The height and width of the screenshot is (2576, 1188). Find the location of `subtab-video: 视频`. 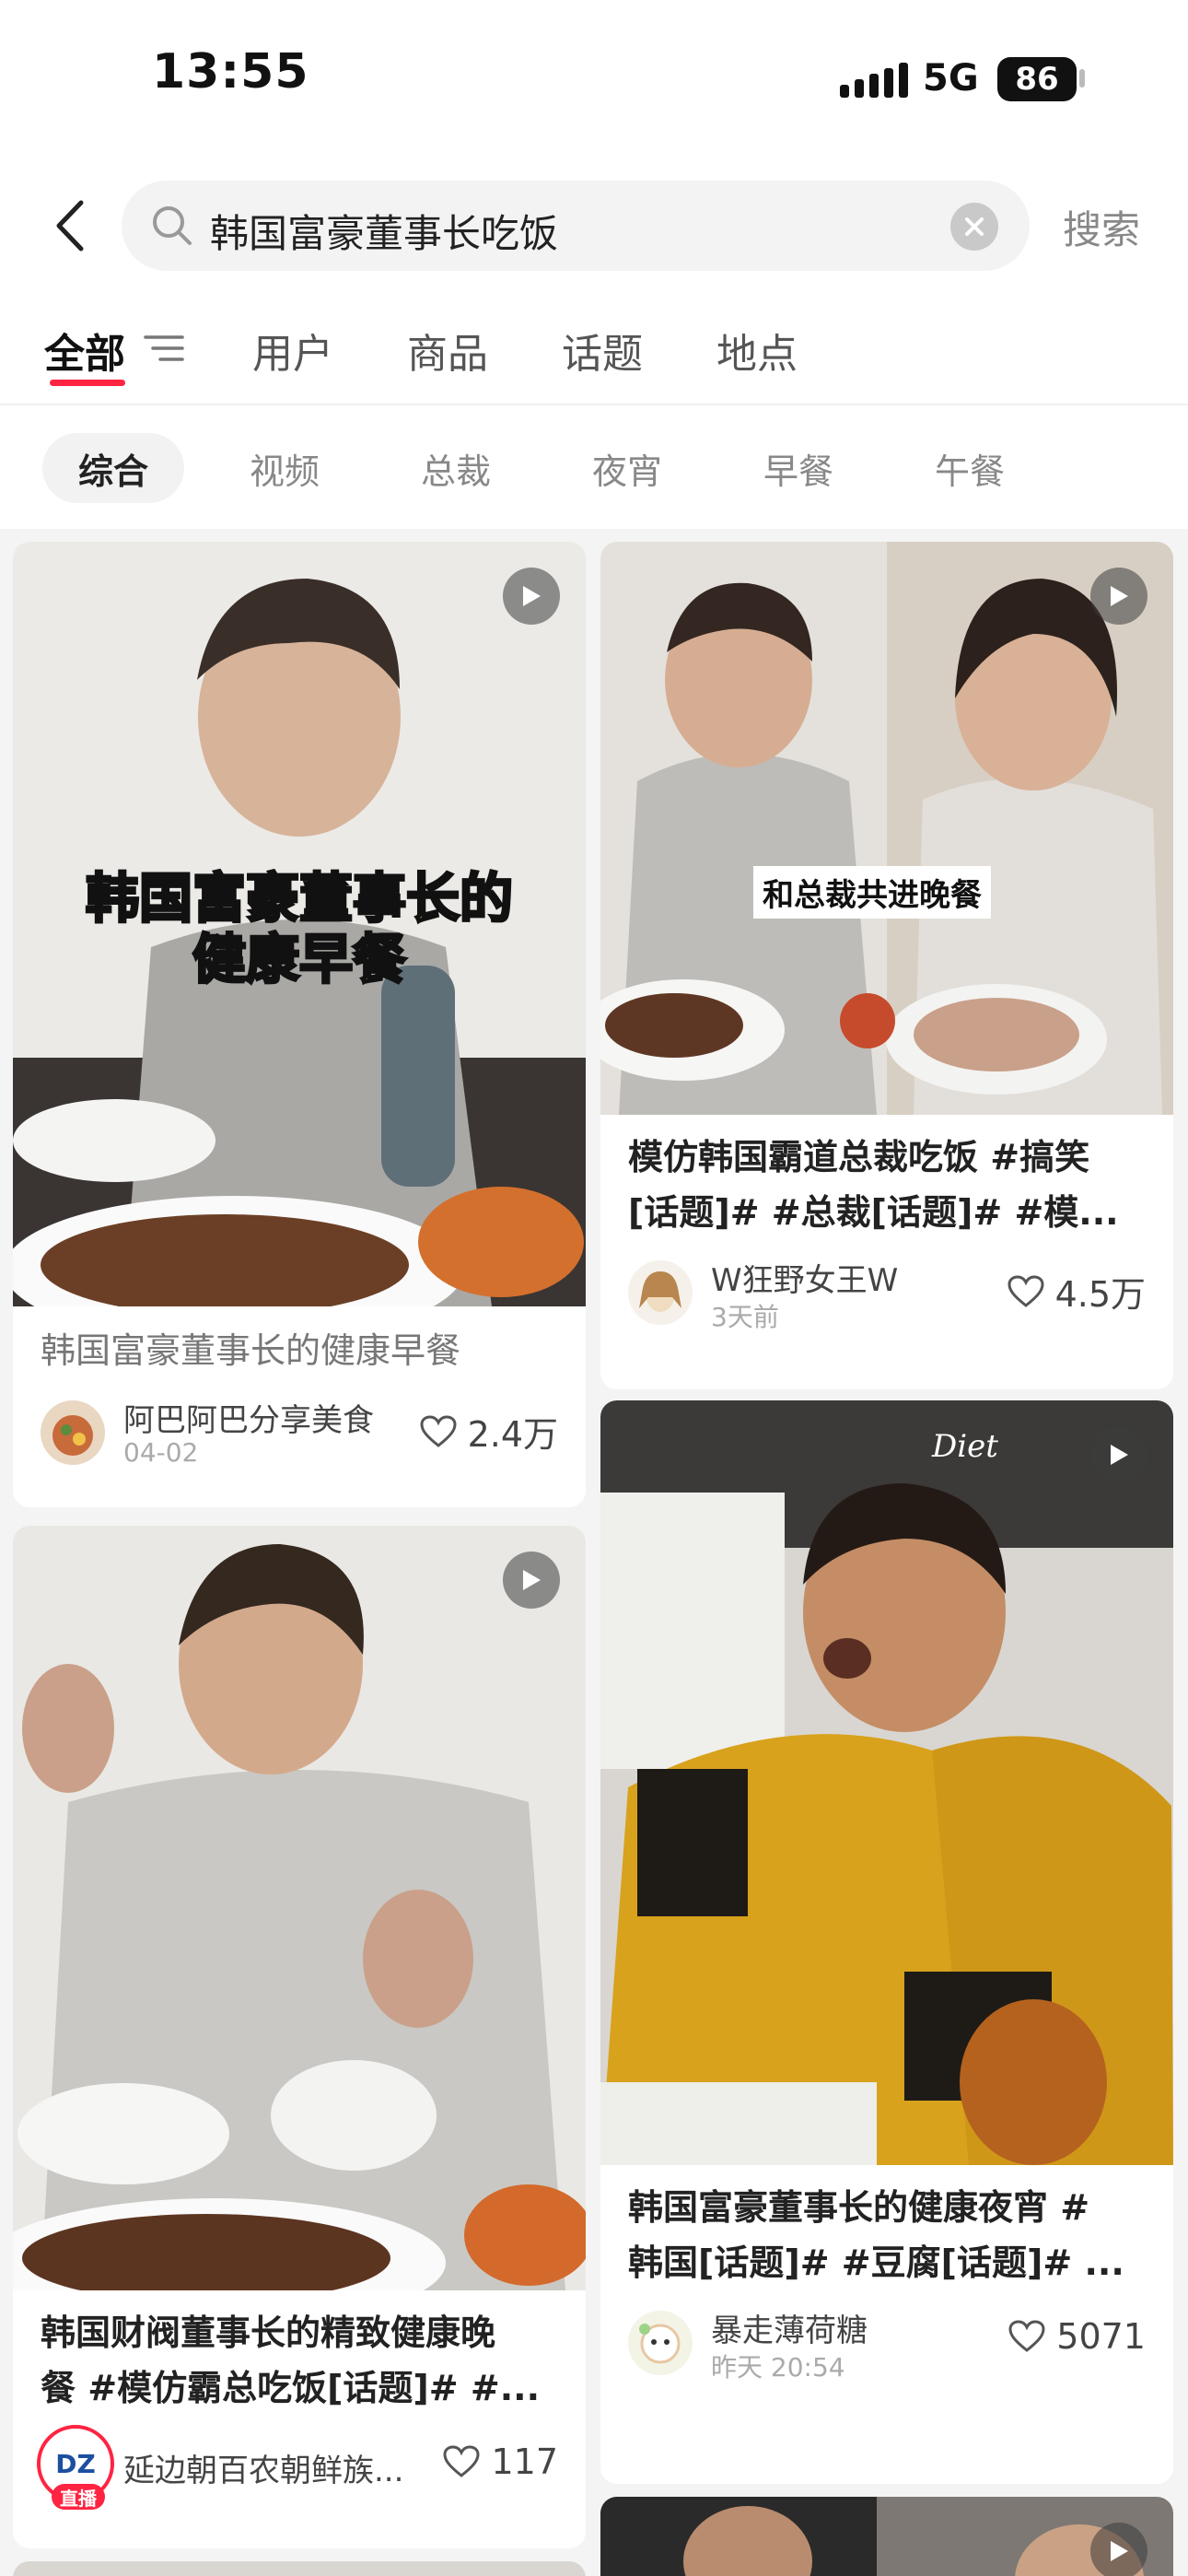

subtab-video: 视频 is located at coordinates (284, 468).